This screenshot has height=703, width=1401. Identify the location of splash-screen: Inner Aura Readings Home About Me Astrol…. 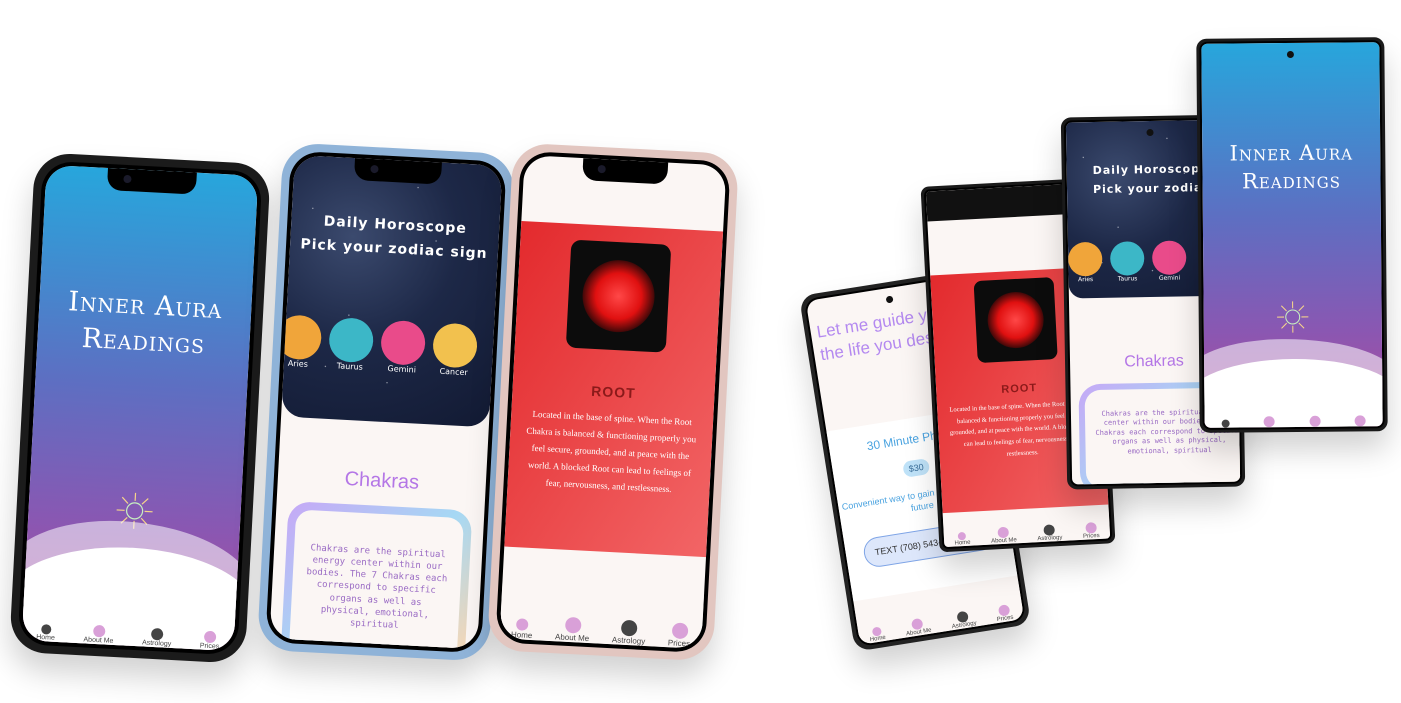
(140, 408).